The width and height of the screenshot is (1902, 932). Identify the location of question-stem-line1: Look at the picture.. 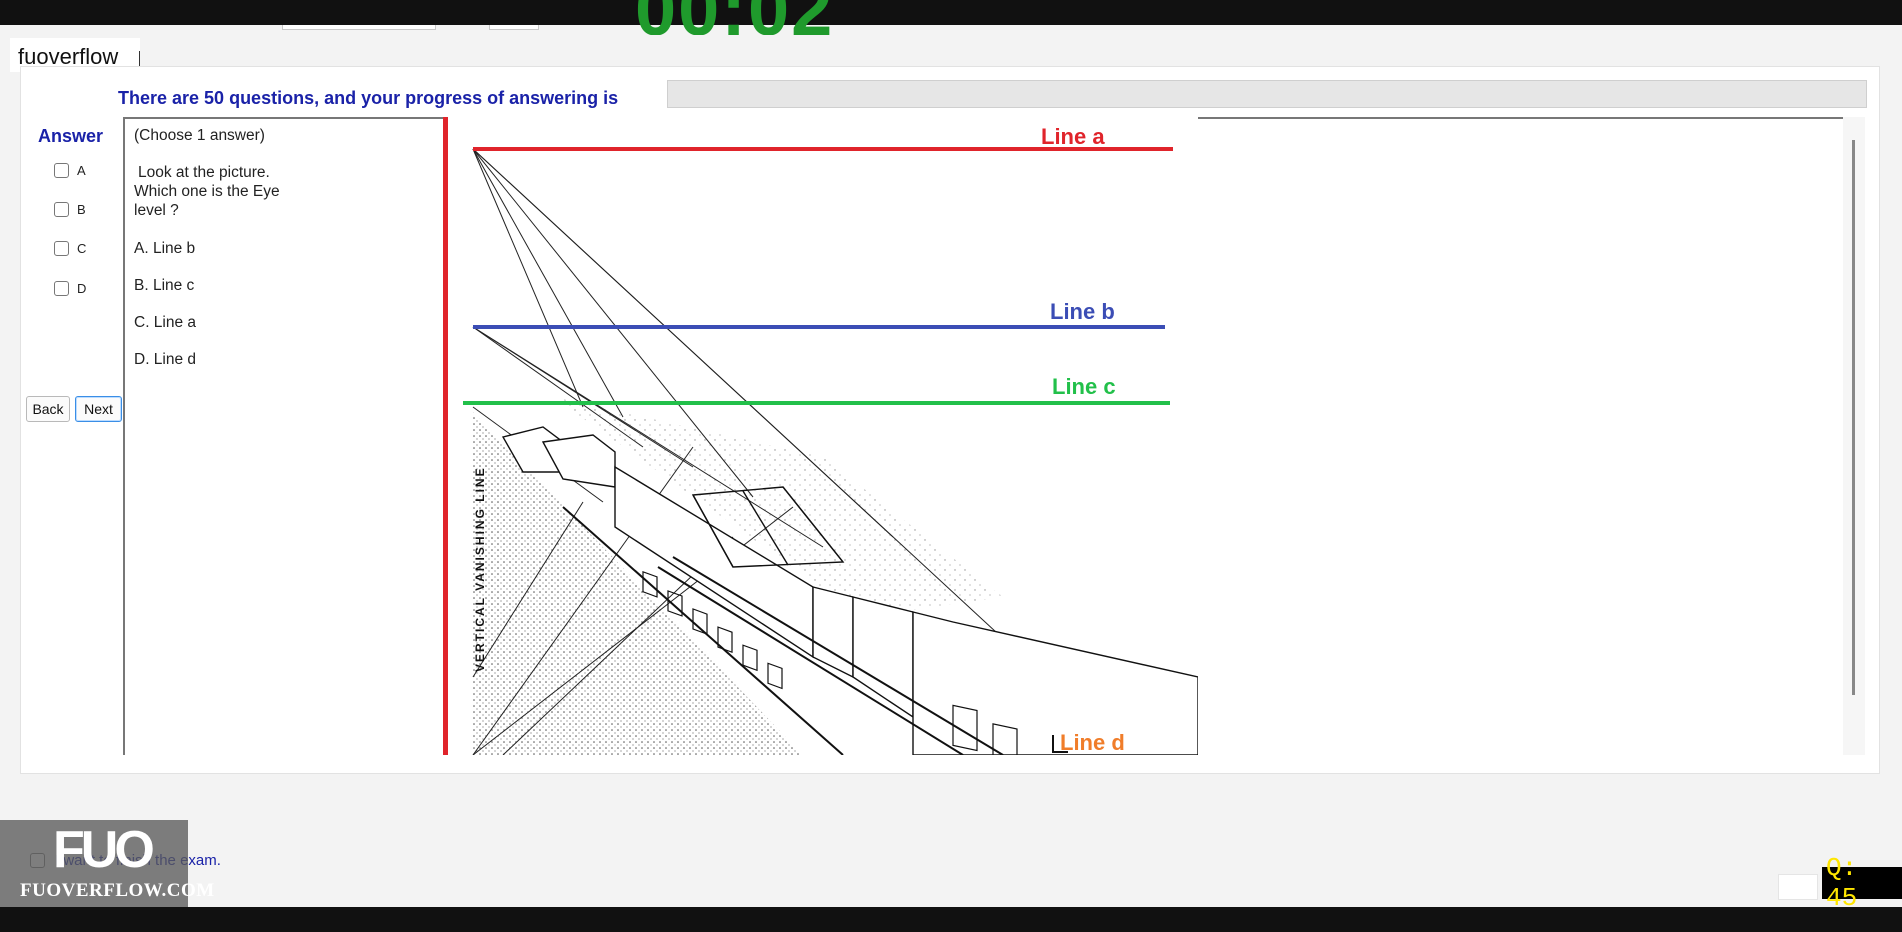
(204, 172).